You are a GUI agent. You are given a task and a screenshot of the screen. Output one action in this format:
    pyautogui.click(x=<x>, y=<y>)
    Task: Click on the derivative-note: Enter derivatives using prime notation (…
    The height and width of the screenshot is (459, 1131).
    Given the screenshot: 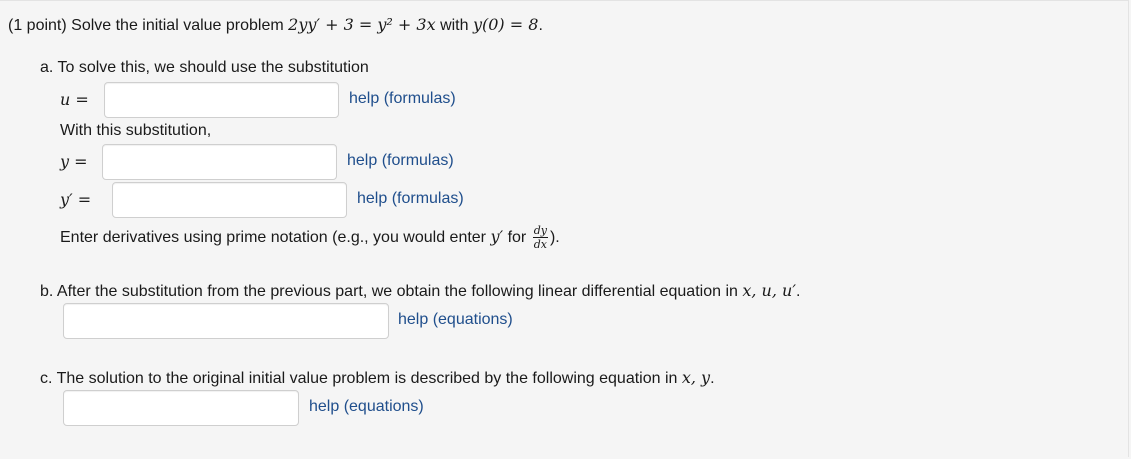 What is the action you would take?
    pyautogui.click(x=310, y=238)
    